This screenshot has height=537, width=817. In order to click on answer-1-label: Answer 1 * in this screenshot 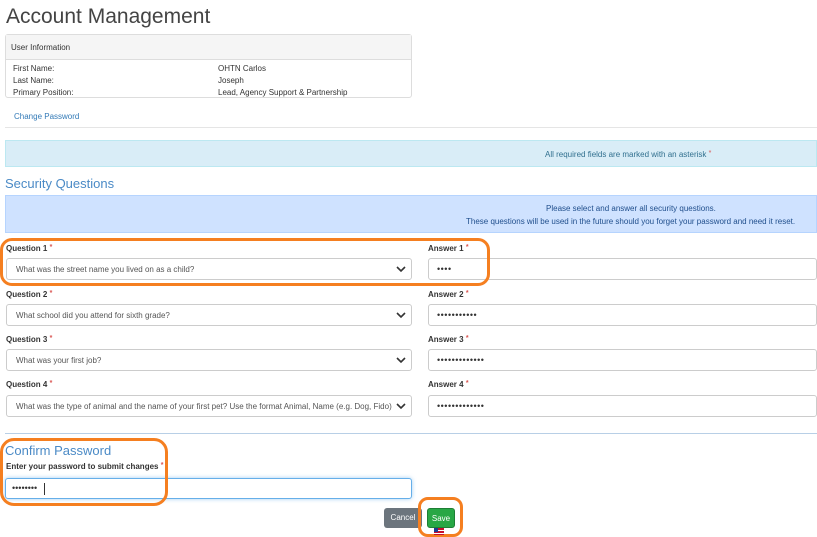, I will do `click(448, 248)`.